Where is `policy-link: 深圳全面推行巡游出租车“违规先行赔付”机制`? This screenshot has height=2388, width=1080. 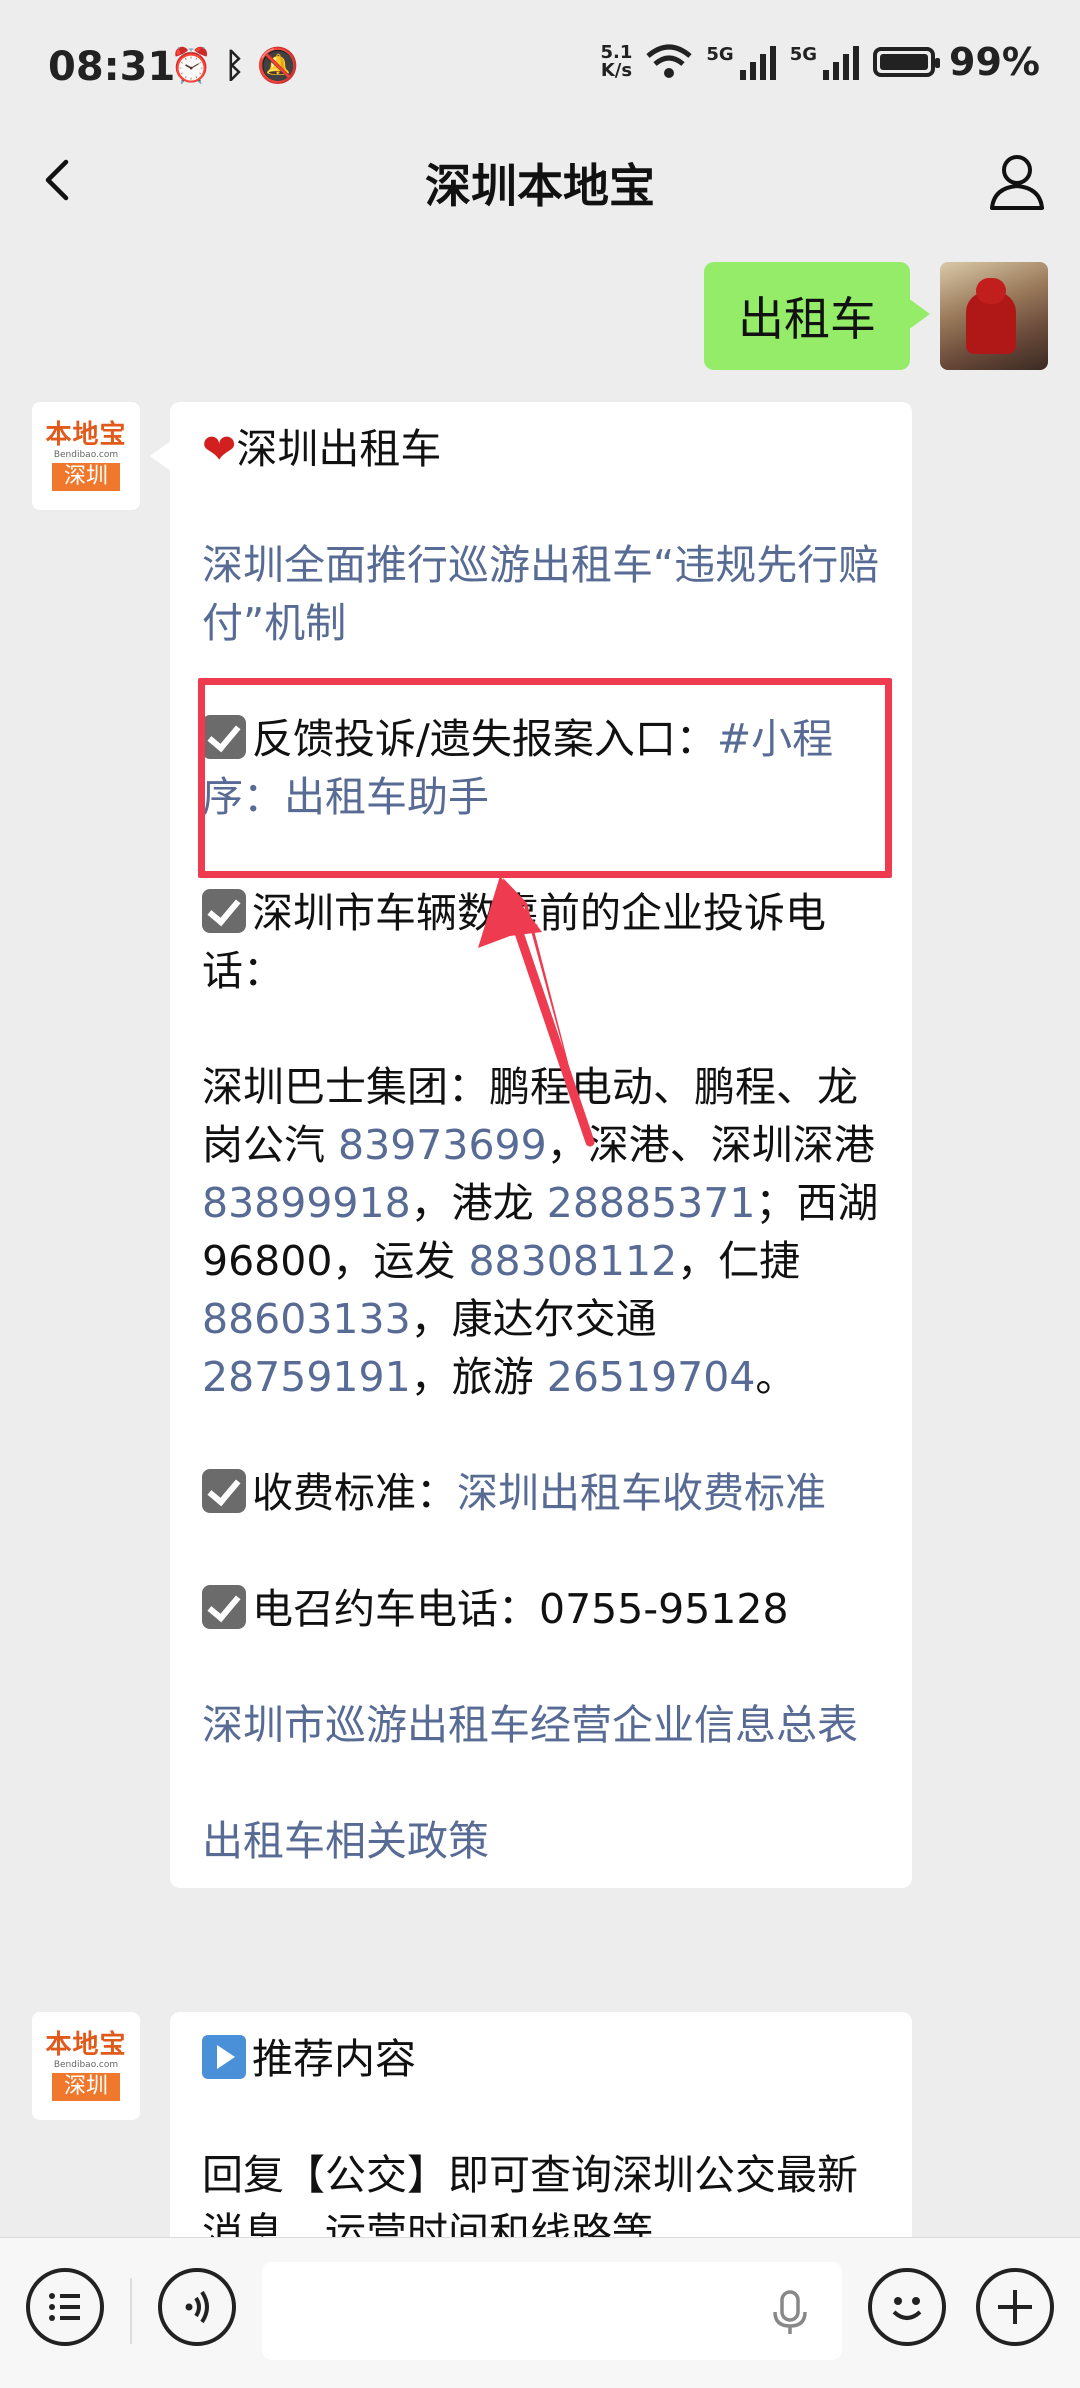 policy-link: 深圳全面推行巡游出租车“违规先行赔付”机制 is located at coordinates (540, 594).